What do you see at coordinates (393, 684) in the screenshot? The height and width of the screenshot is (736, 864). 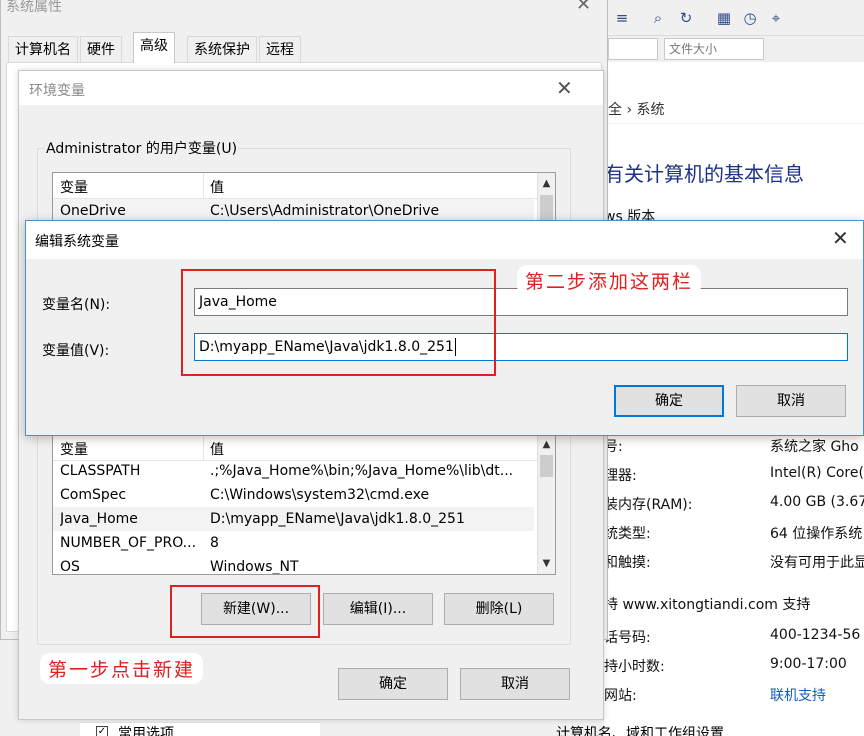 I see `ok-button: 确定` at bounding box center [393, 684].